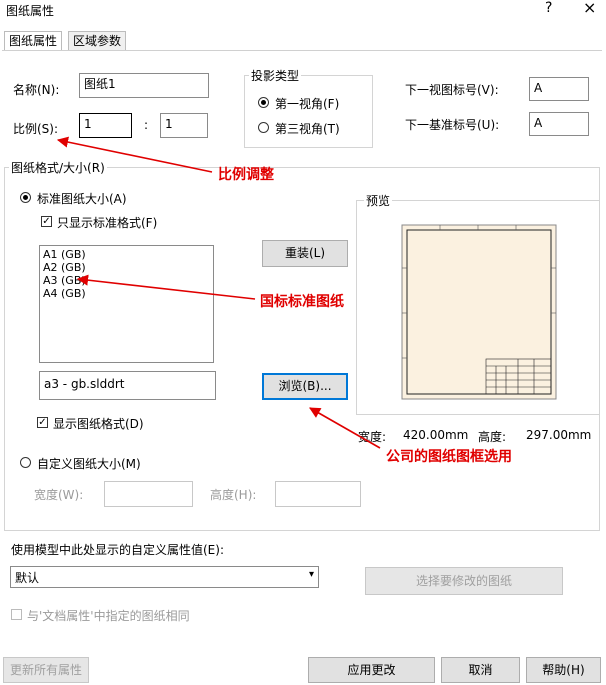  Describe the element at coordinates (134, 154) in the screenshot. I see `arrow-scale` at that location.